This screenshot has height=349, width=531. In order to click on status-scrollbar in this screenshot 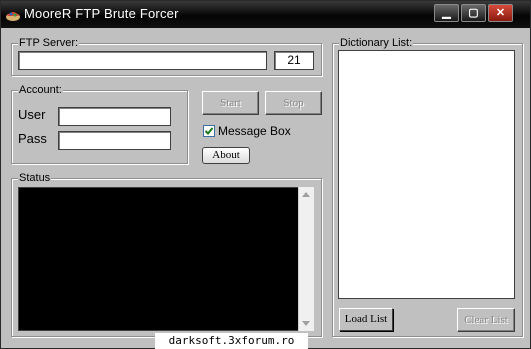, I will do `click(306, 259)`.